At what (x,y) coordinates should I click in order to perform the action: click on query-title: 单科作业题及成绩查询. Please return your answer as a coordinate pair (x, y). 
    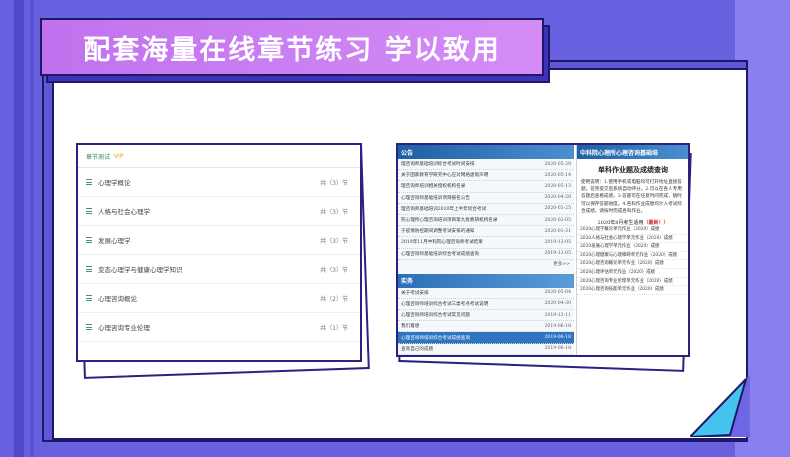
    Looking at the image, I should click on (633, 169).